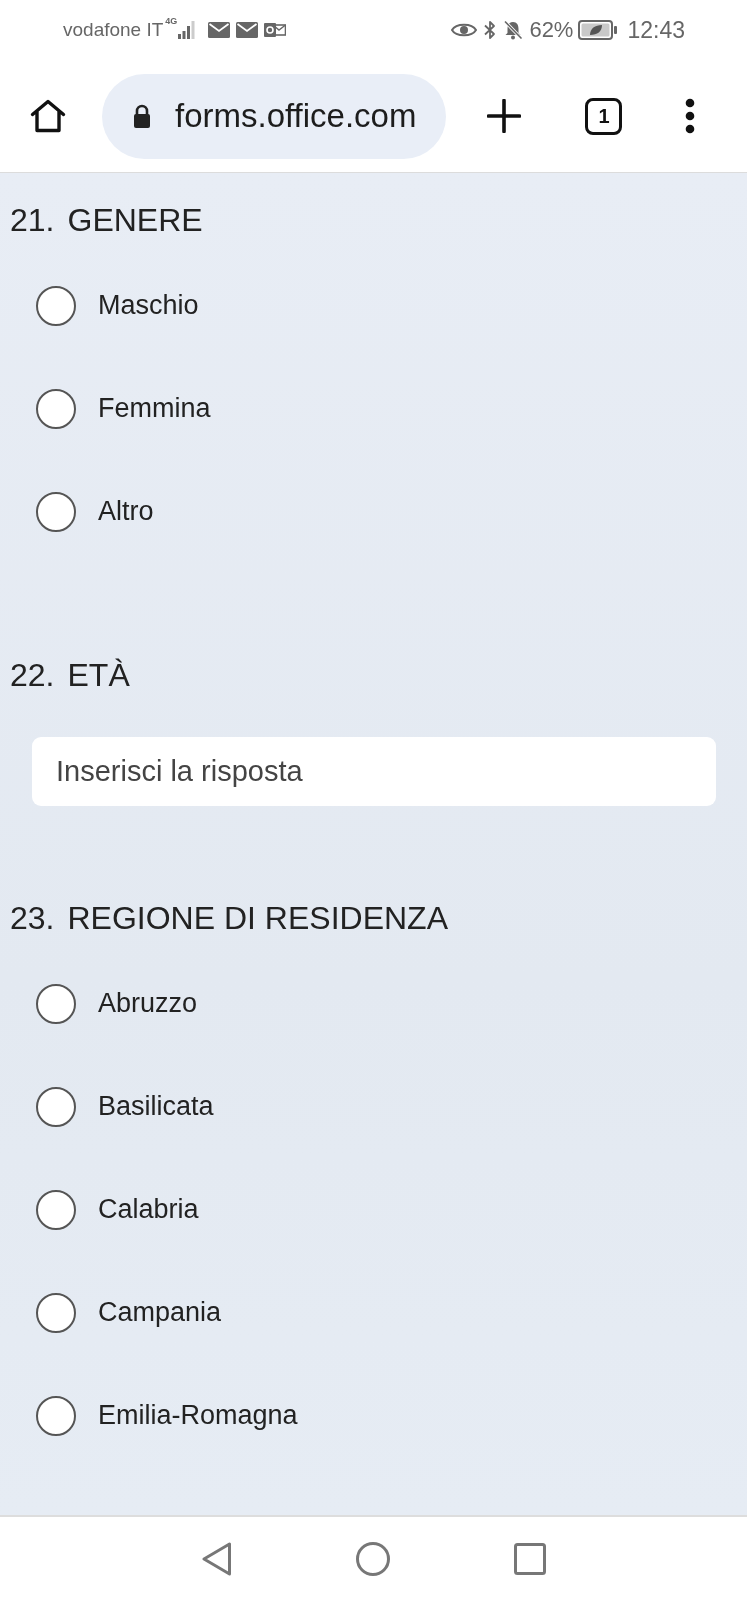  I want to click on back-icon, so click(216, 1558).